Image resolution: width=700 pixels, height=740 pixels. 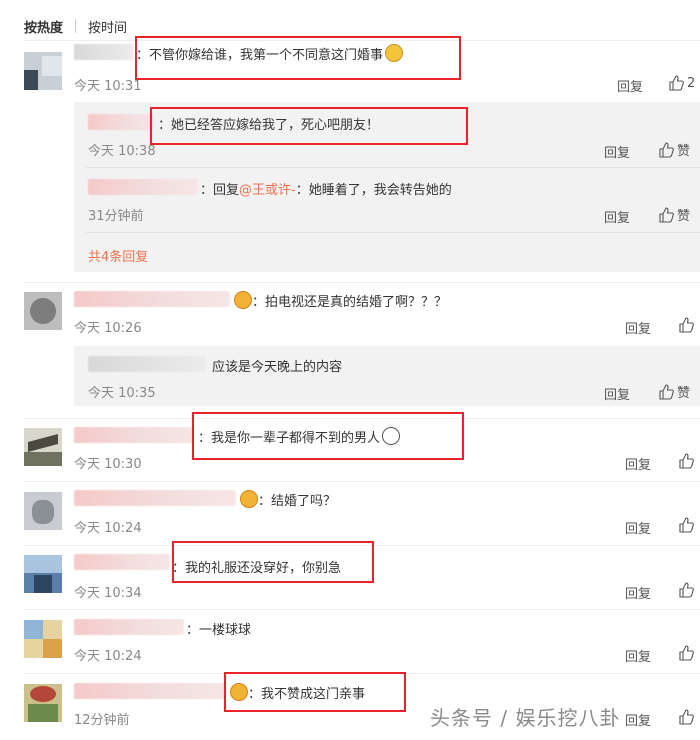 I want to click on comment-text: ：结婚了吗？, so click(x=297, y=501).